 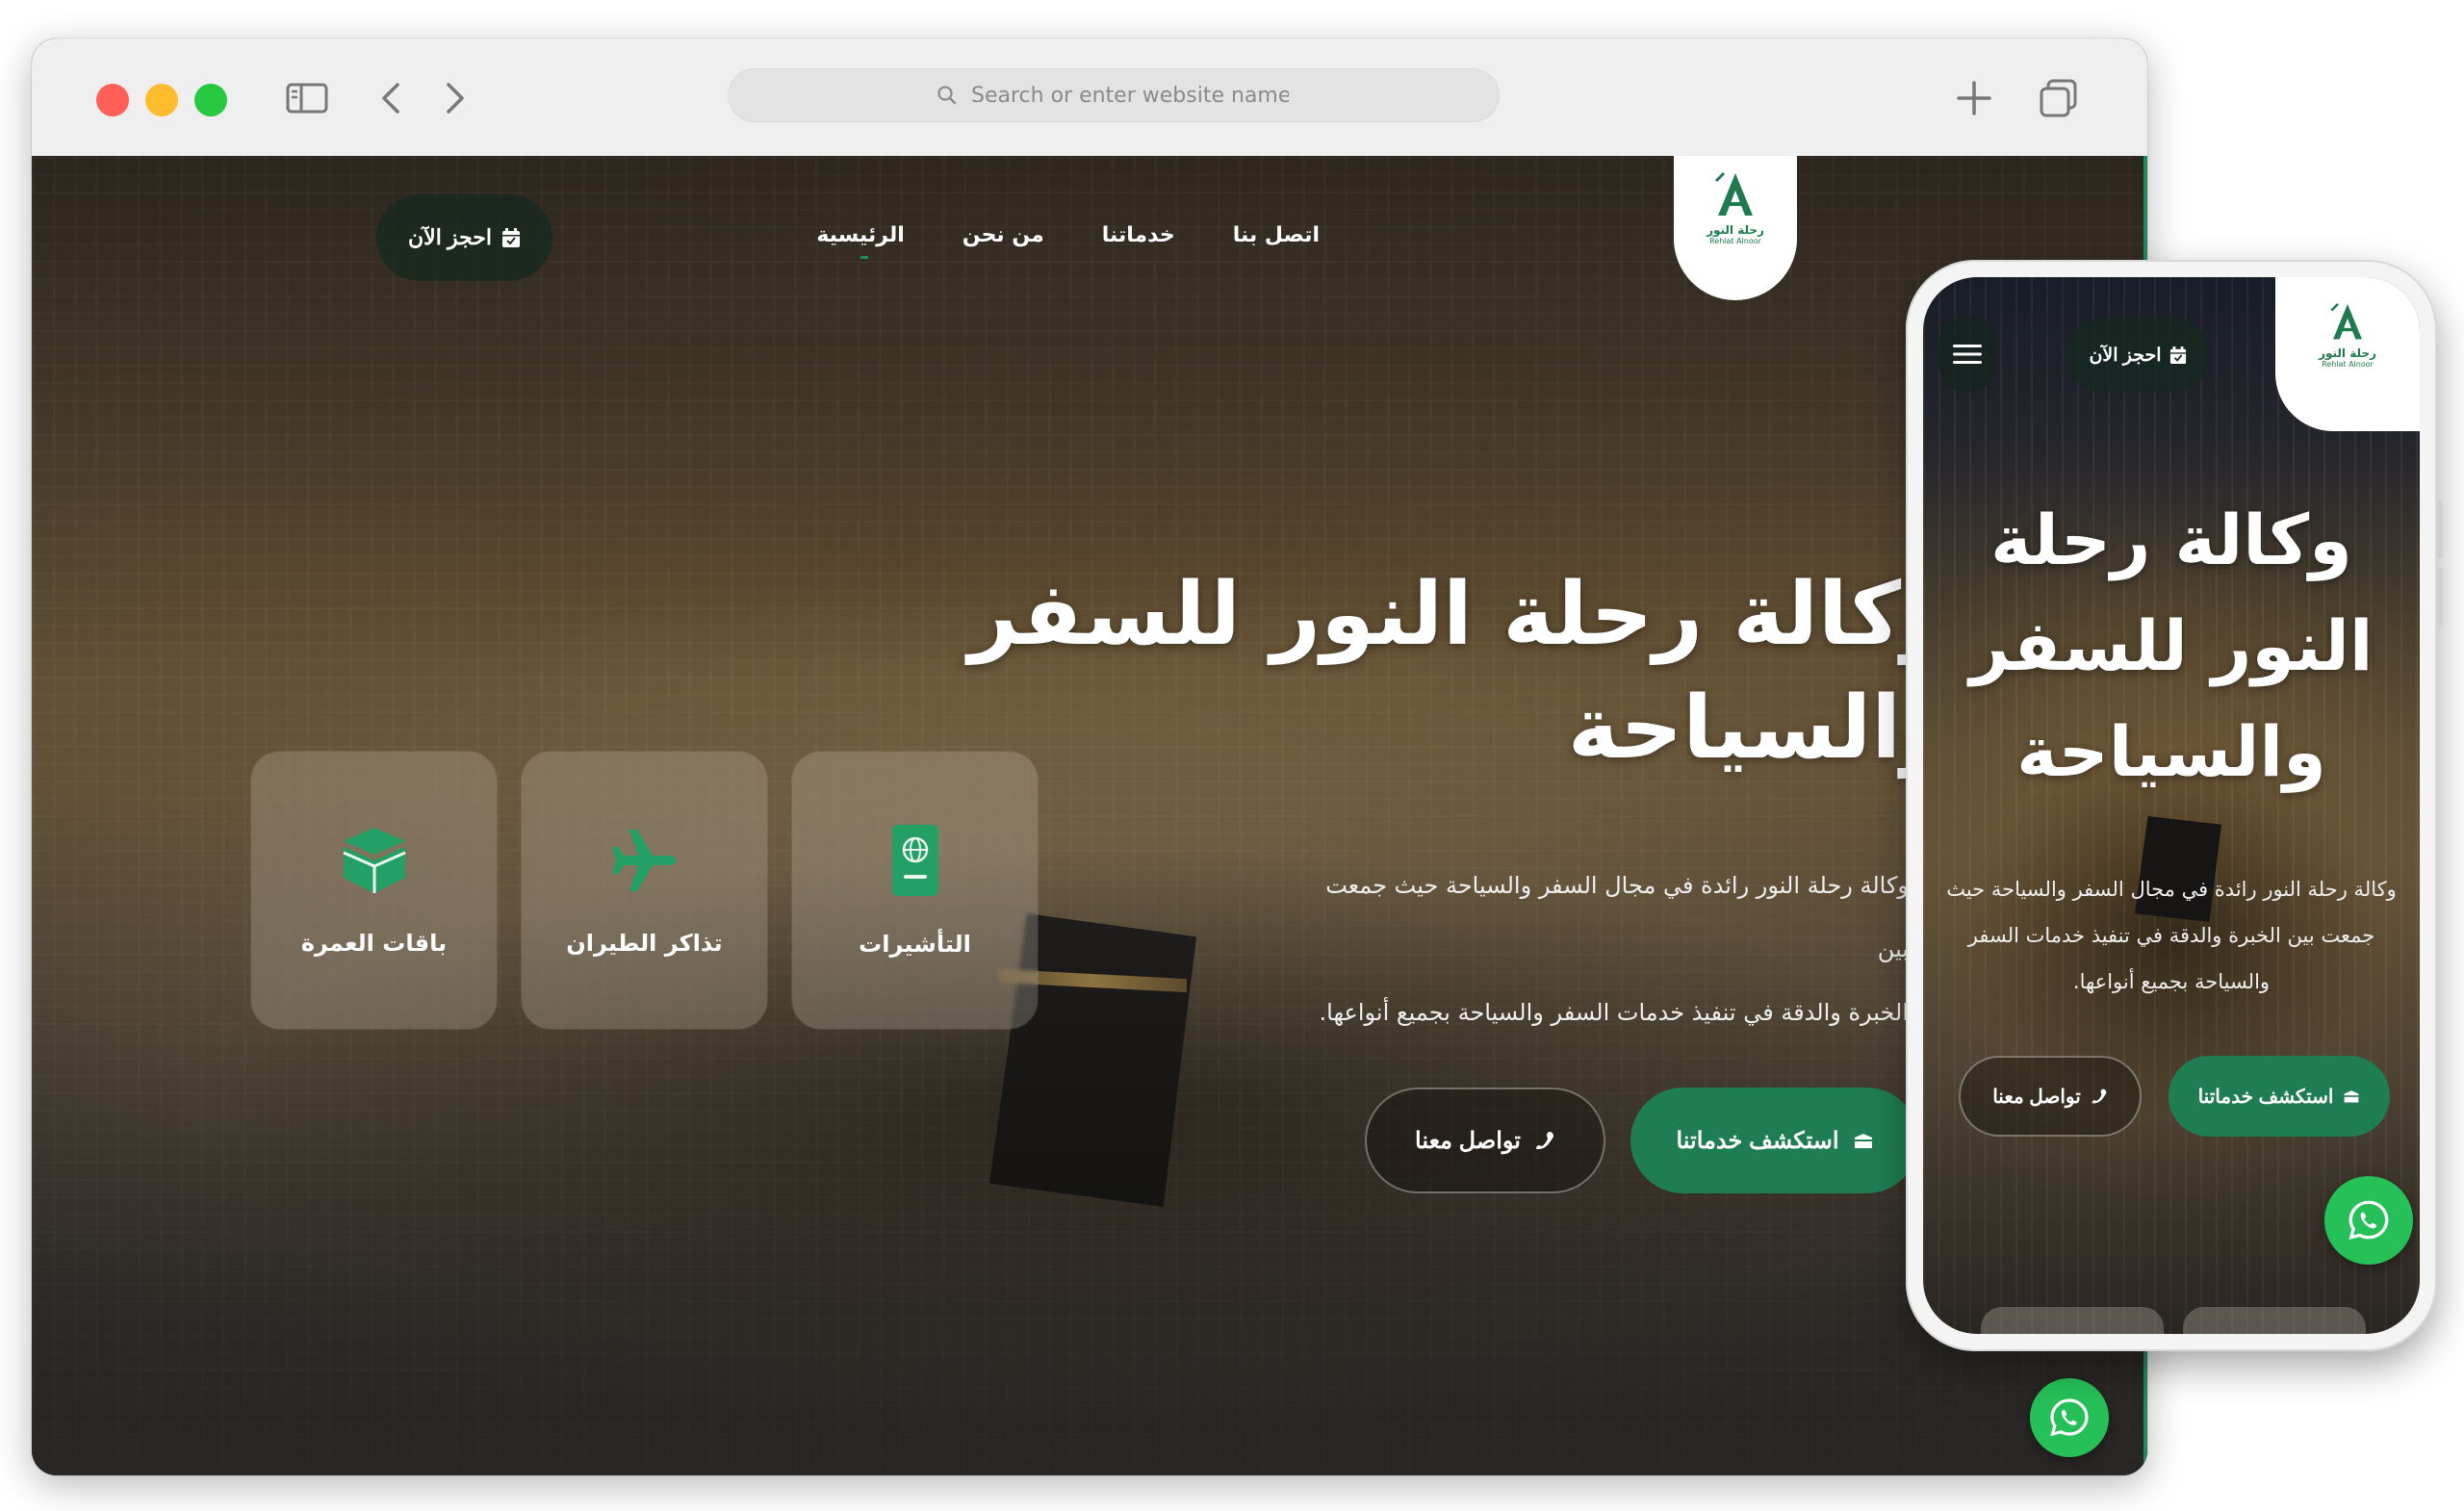 I want to click on nav-item-services: خدماتنا, so click(x=1138, y=235).